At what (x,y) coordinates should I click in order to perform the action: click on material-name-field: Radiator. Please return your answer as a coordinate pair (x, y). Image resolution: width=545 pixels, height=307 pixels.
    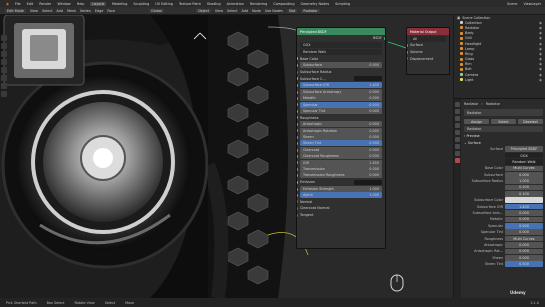
    Looking at the image, I should click on (503, 129).